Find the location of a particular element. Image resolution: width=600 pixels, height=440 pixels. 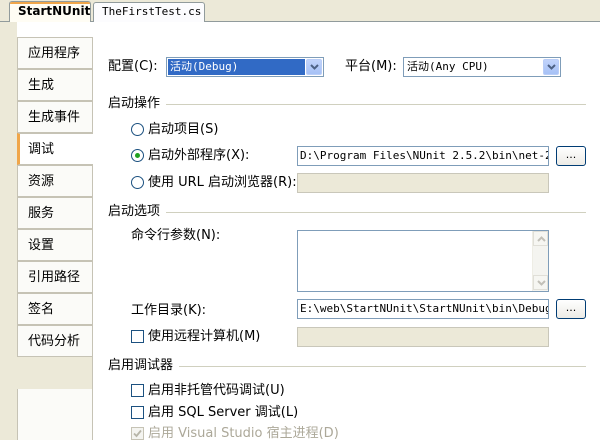

remote-machine-input is located at coordinates (423, 337).